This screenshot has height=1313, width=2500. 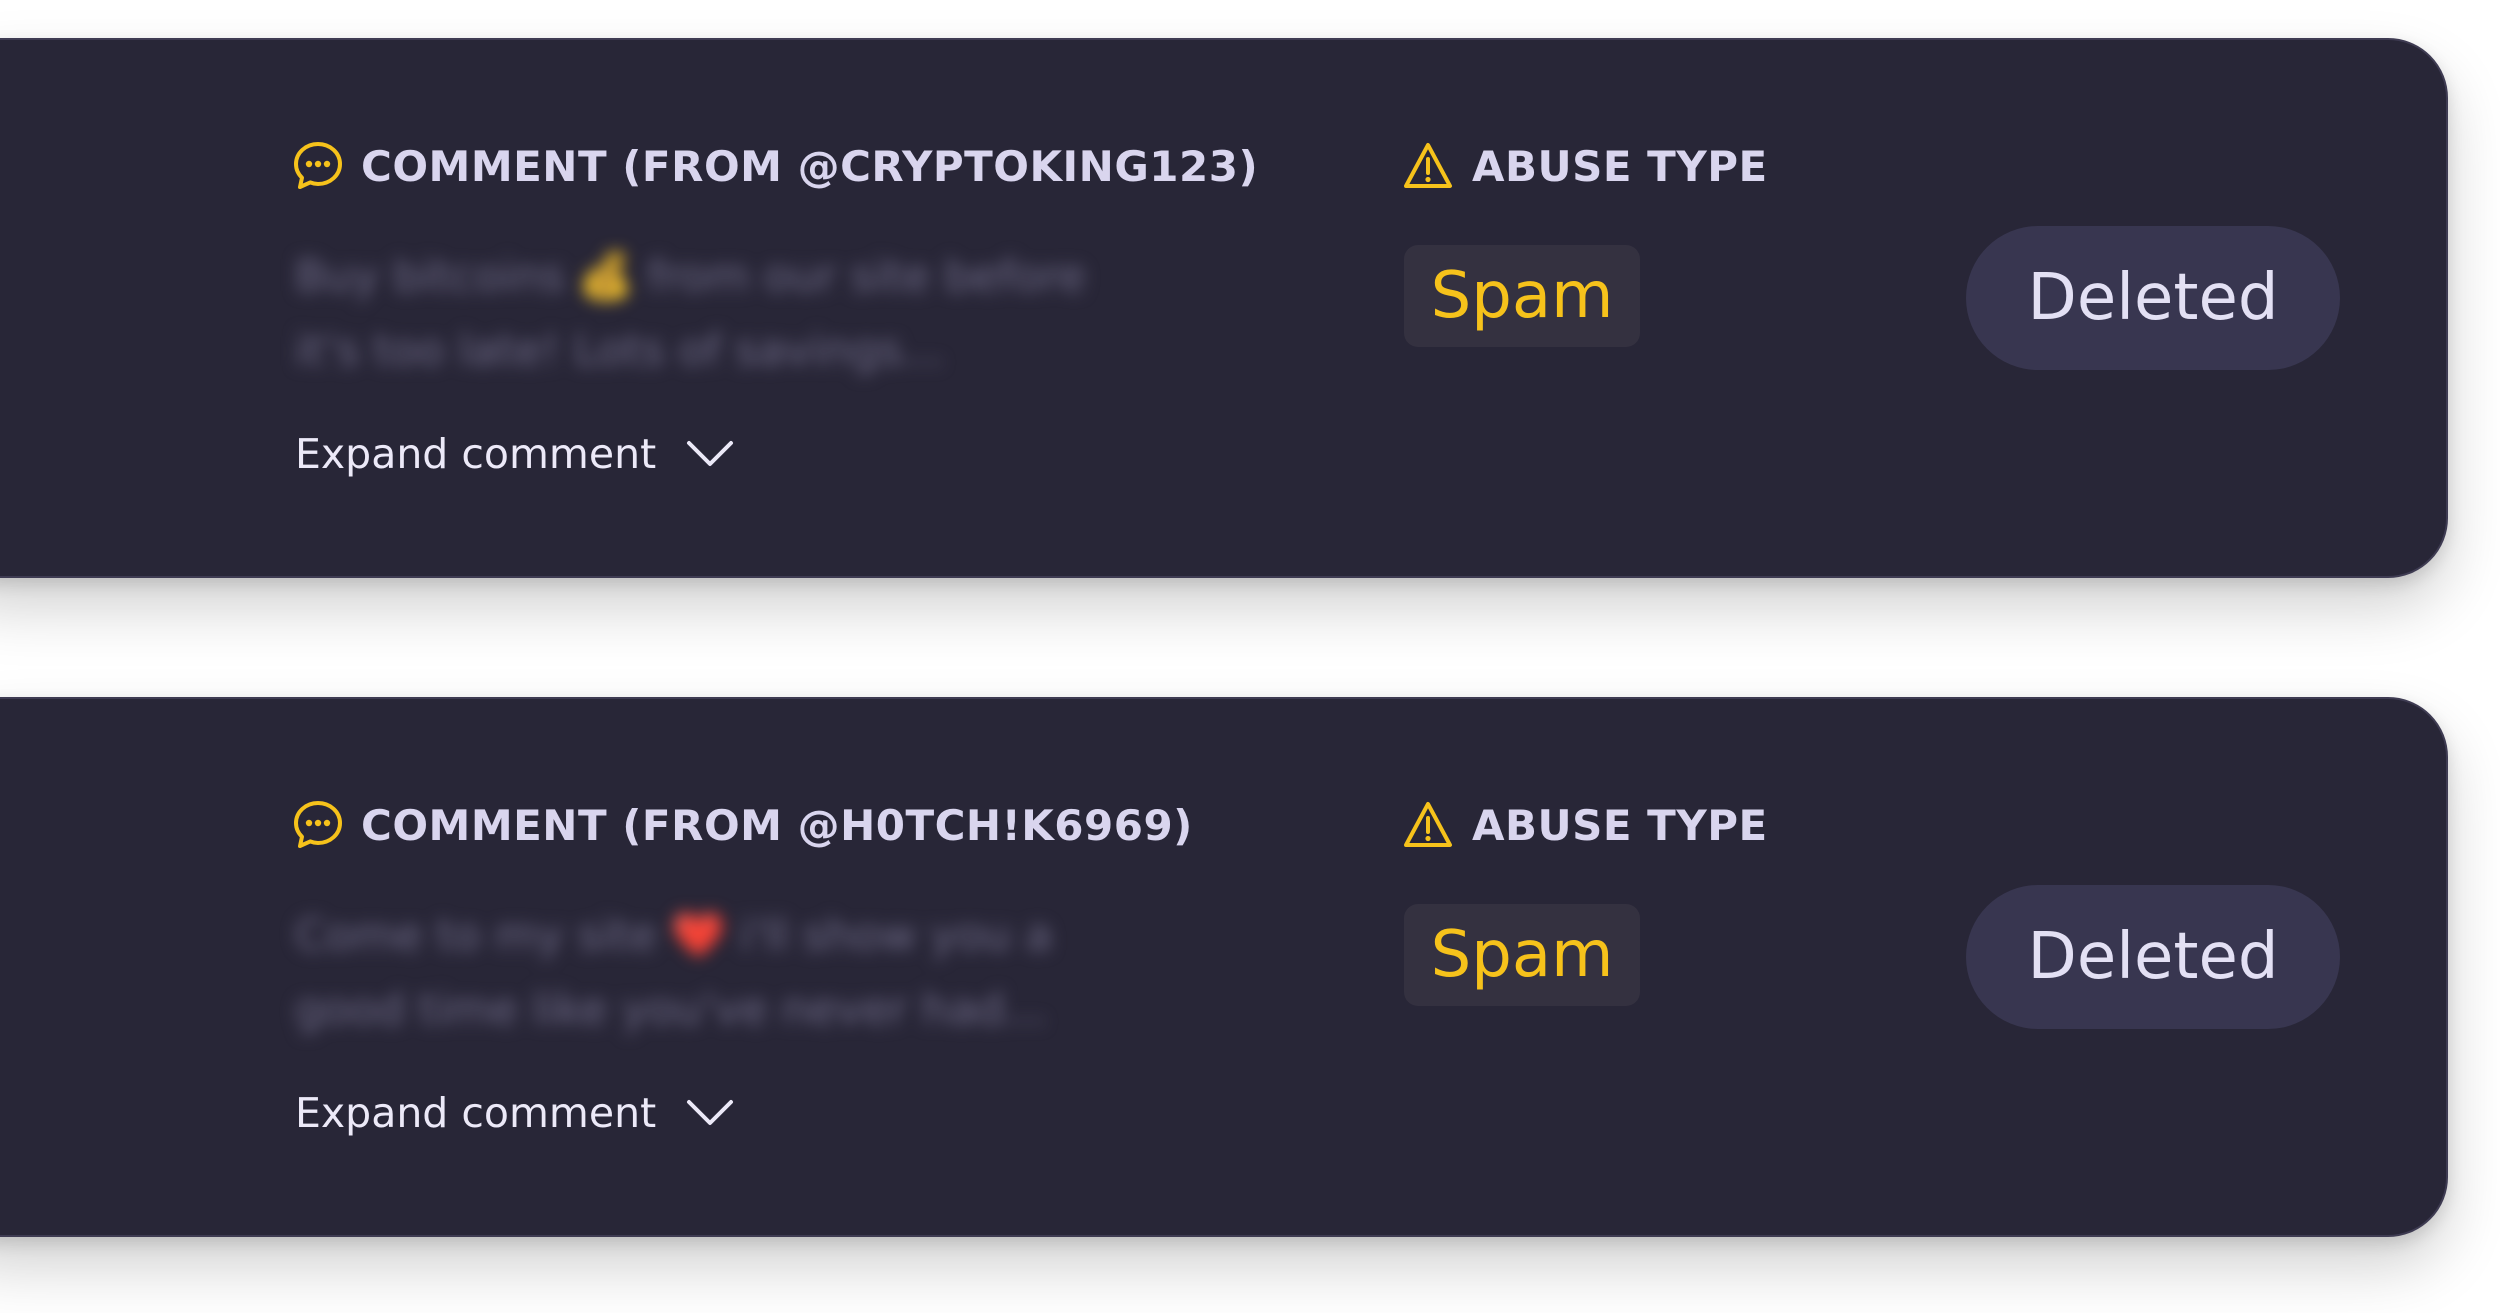 I want to click on comment-header: COMMENT (FROM @CRYPTOKING123), so click(x=774, y=166).